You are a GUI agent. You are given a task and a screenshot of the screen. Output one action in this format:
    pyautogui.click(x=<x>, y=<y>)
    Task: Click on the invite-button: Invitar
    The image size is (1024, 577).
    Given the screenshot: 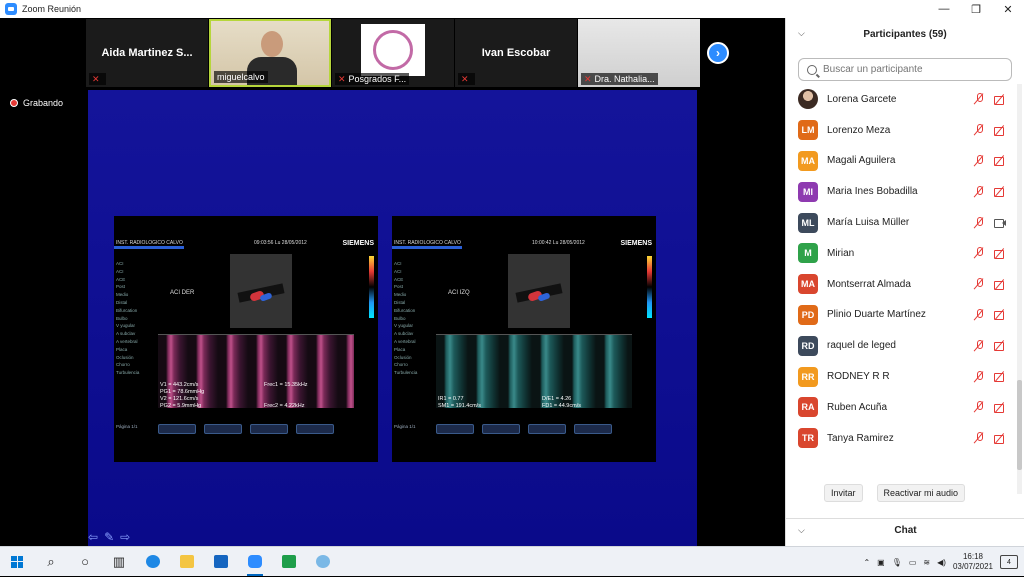 What is the action you would take?
    pyautogui.click(x=843, y=493)
    